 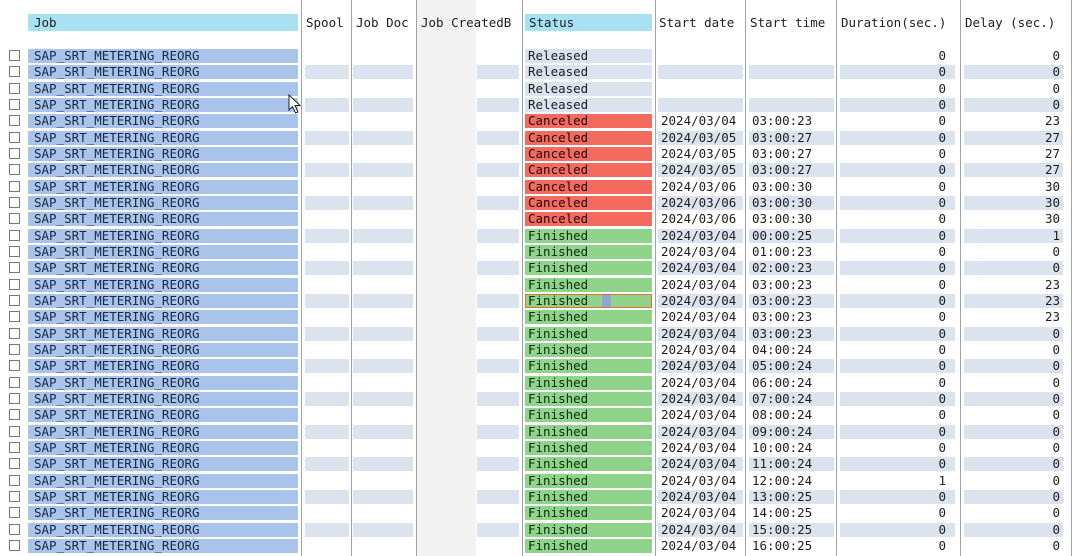 What do you see at coordinates (791, 545) in the screenshot?
I see `start-time-cell: 16:00:25` at bounding box center [791, 545].